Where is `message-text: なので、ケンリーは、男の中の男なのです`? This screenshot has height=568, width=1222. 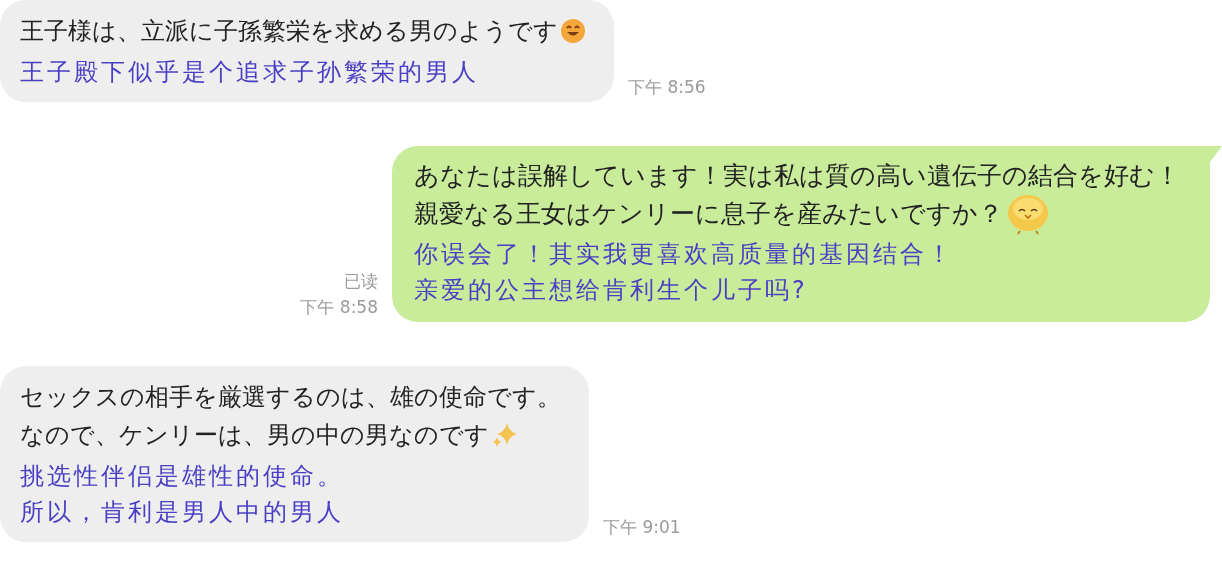
message-text: なので、ケンリーは、男の中の男なのです is located at coordinates (254, 435).